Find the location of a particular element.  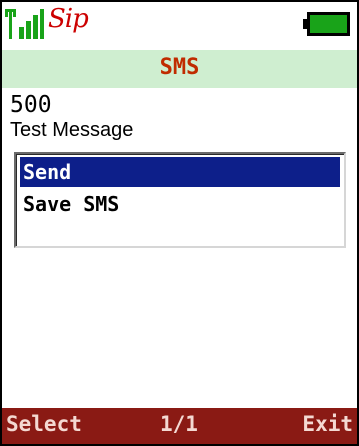

exit-softkey: Exit is located at coordinates (327, 424).